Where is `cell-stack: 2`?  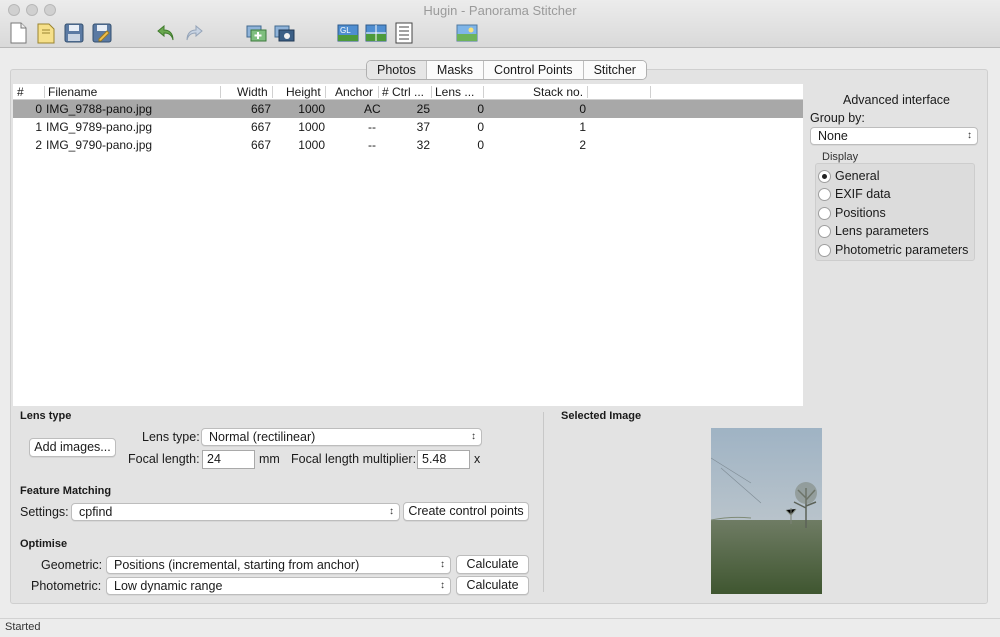
cell-stack: 2 is located at coordinates (582, 145).